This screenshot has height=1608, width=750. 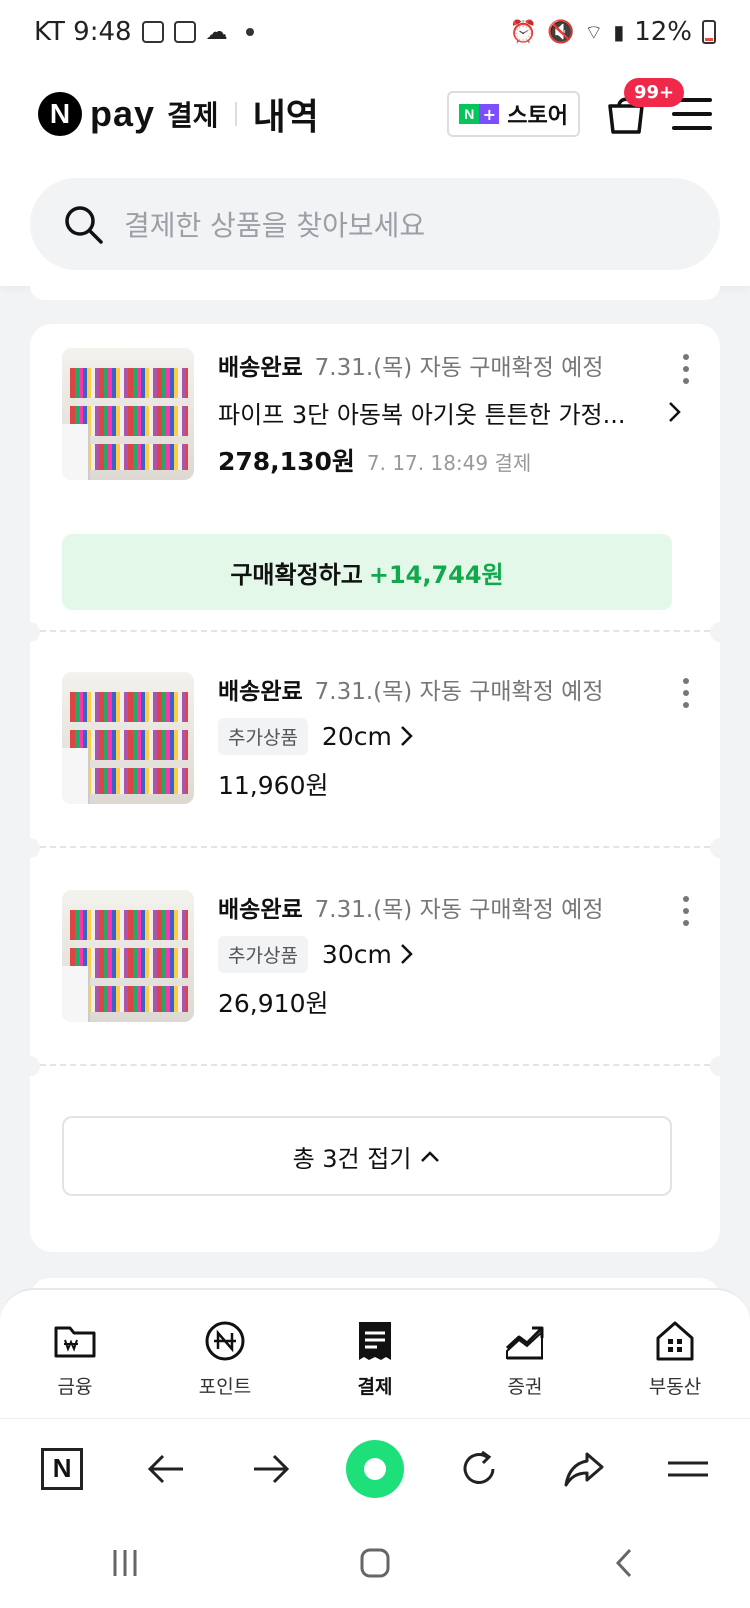 I want to click on home-square-icon, so click(x=375, y=1563).